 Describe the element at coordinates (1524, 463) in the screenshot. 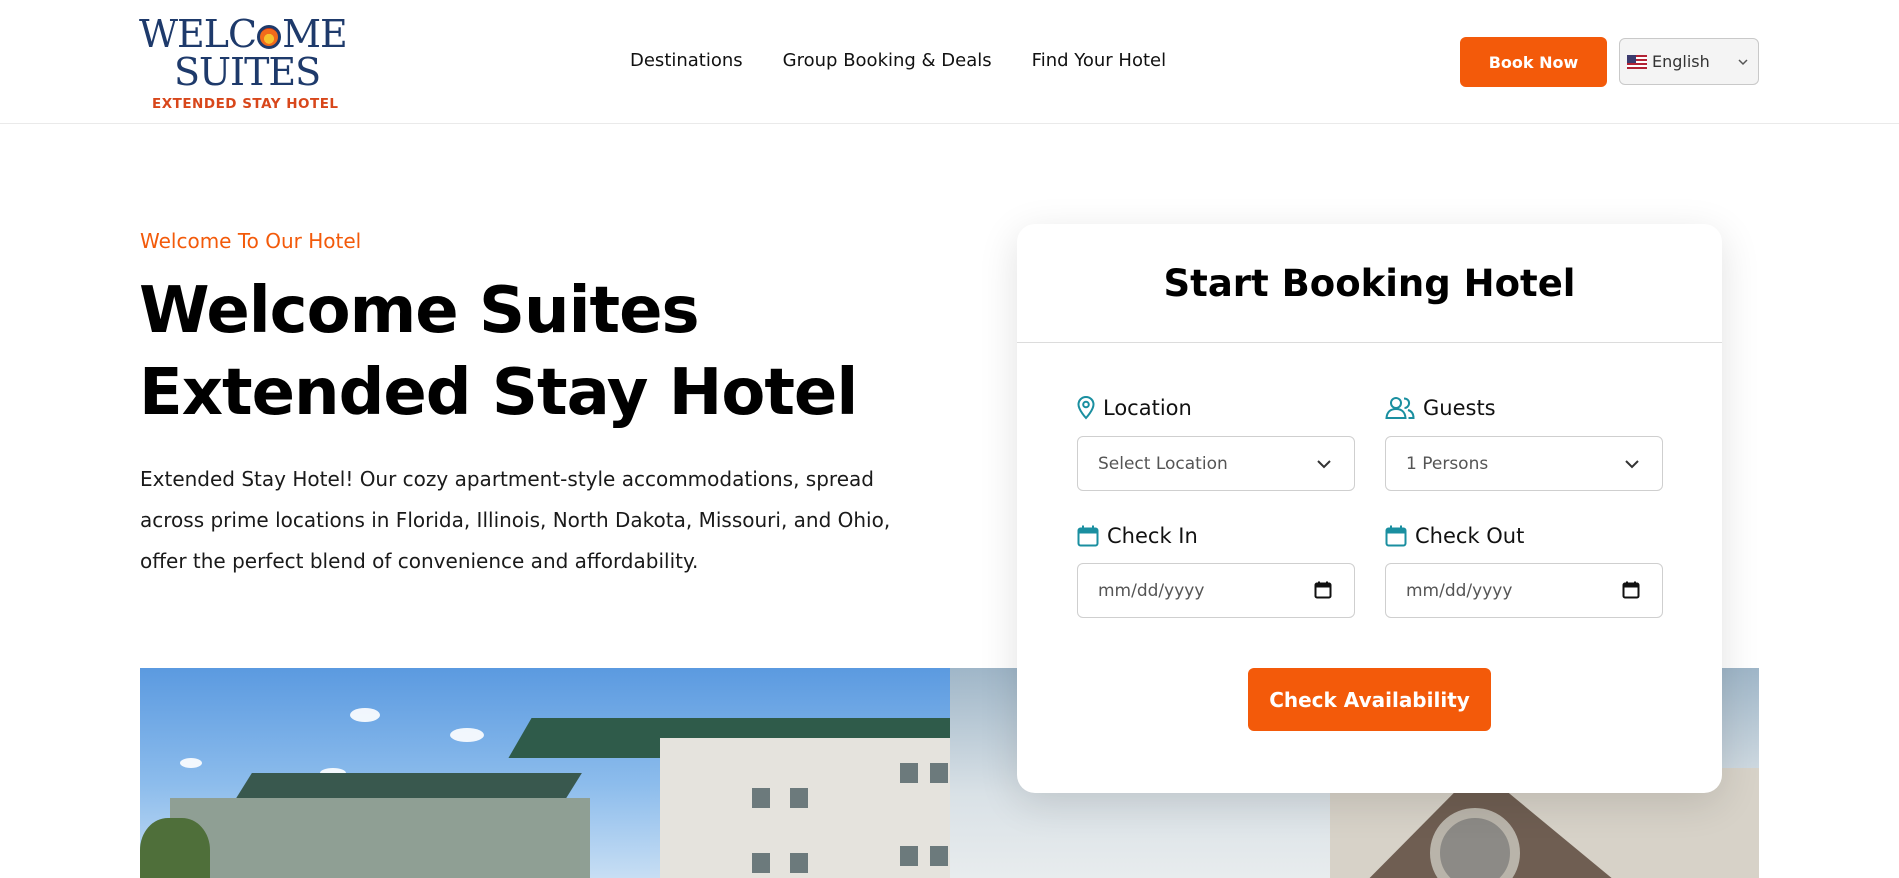

I see `guests-select: 1 Persons` at that location.